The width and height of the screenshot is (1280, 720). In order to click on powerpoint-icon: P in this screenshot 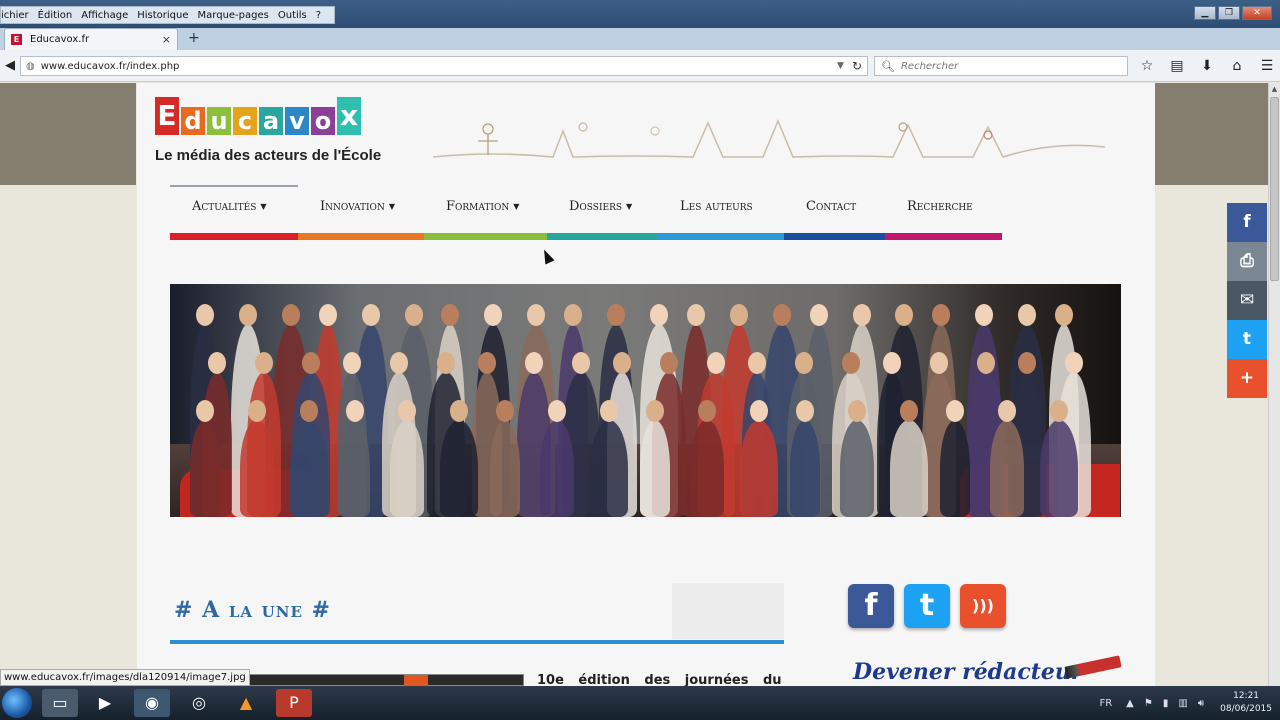, I will do `click(294, 703)`.